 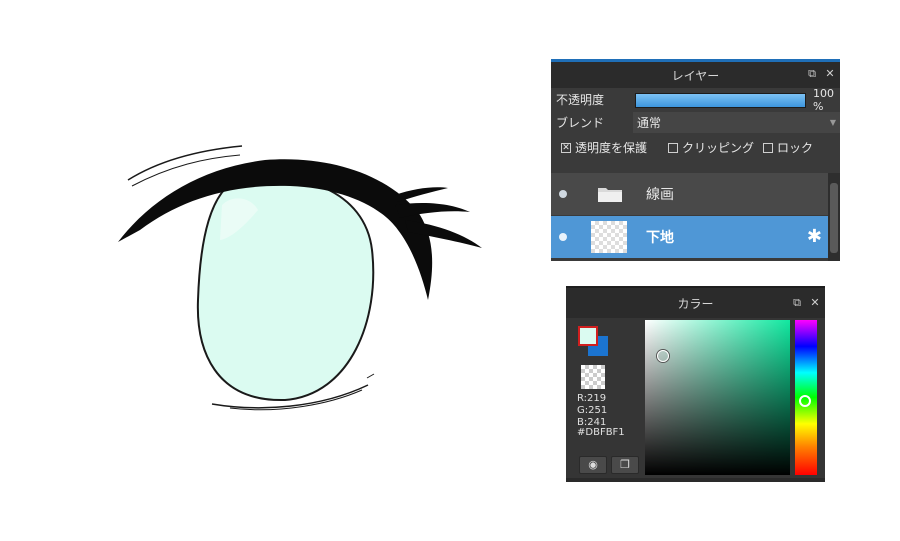 What do you see at coordinates (660, 238) in the screenshot?
I see `layer-name: 下地` at bounding box center [660, 238].